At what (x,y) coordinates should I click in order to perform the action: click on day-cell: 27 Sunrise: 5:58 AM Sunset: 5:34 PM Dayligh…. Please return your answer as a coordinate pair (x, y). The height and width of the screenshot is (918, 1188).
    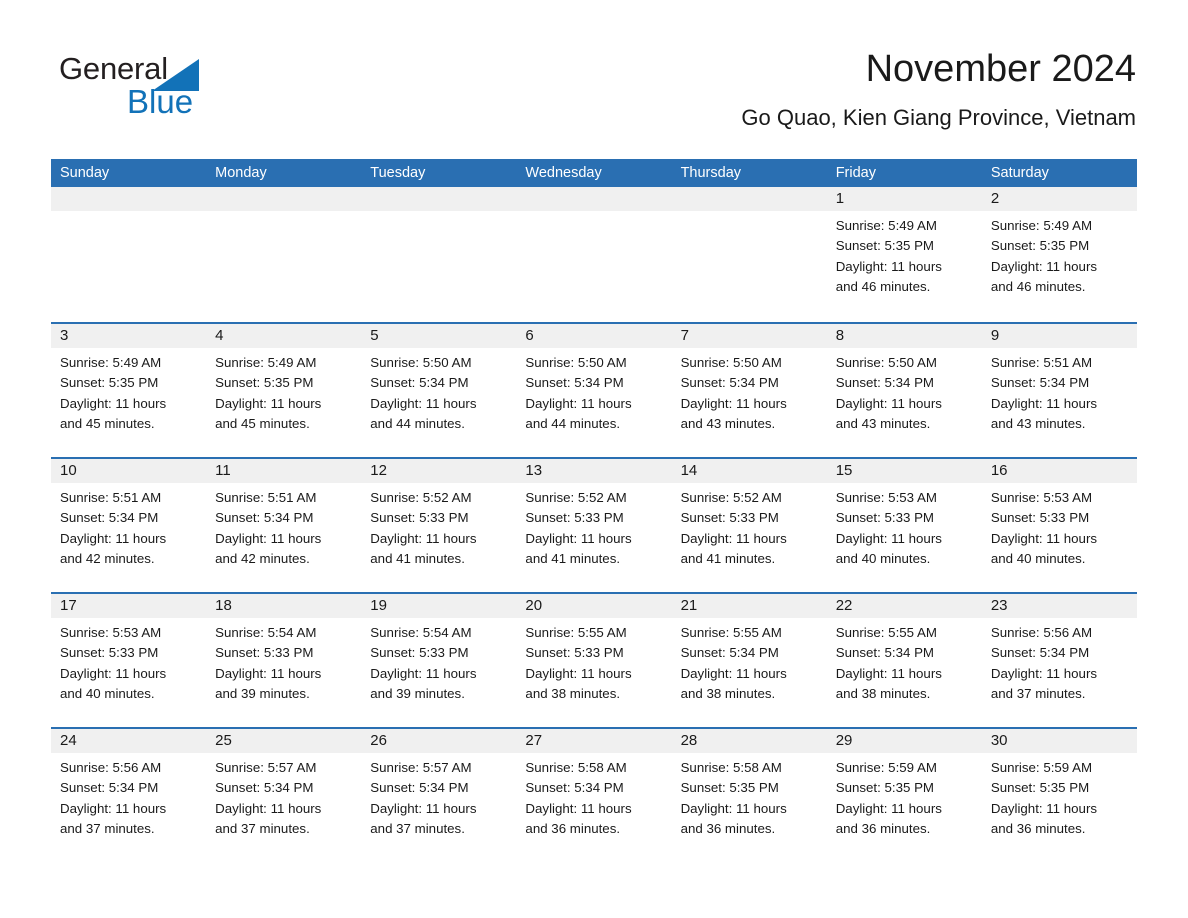
    Looking at the image, I should click on (594, 795).